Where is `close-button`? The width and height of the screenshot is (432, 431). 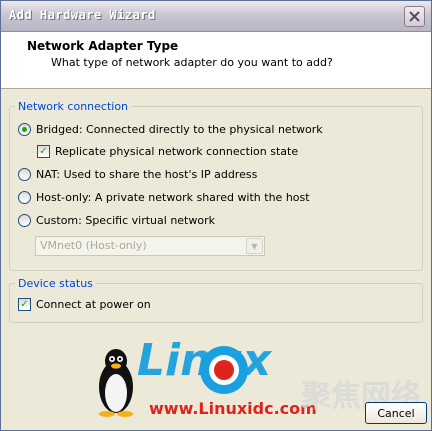
close-button is located at coordinates (414, 16).